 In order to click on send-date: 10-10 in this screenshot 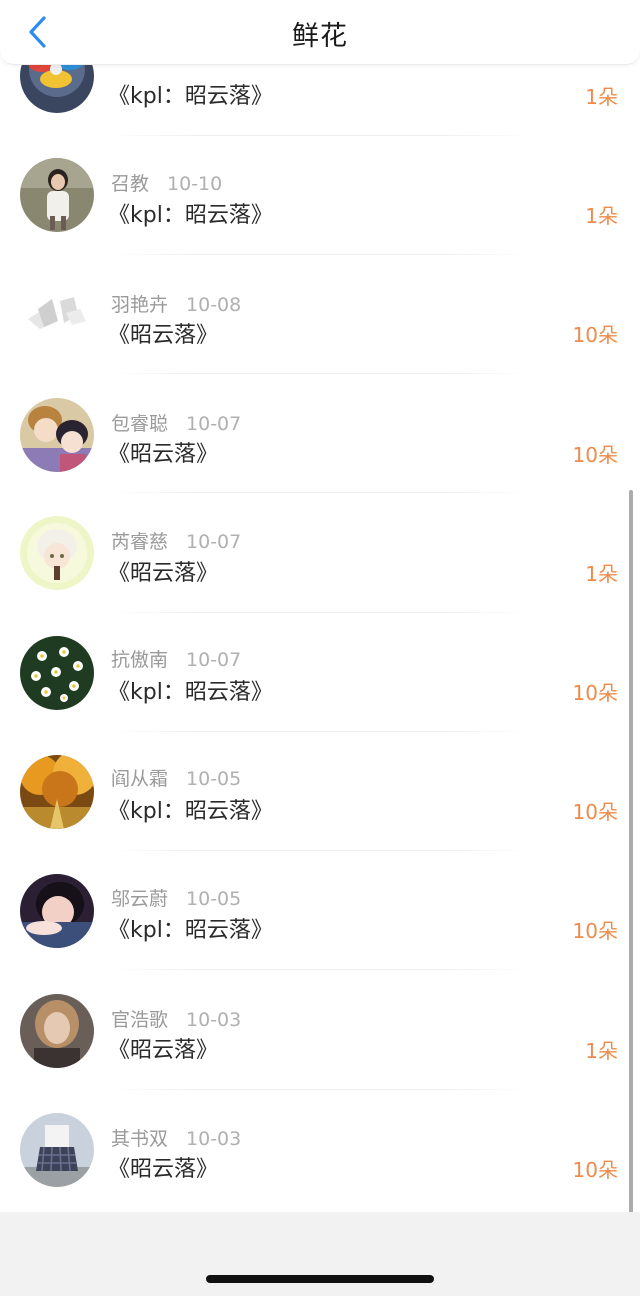, I will do `click(195, 184)`.